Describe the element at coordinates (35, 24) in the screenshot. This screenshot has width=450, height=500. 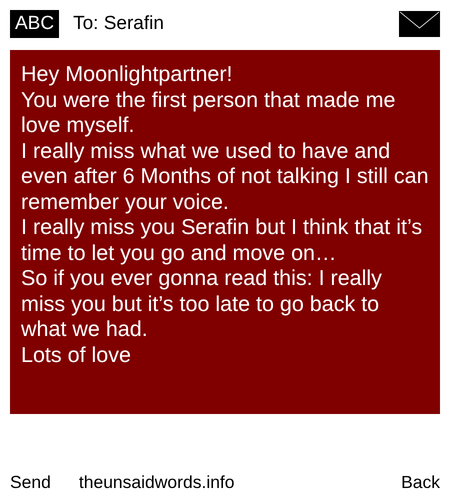
I see `logo-badge: ABC` at that location.